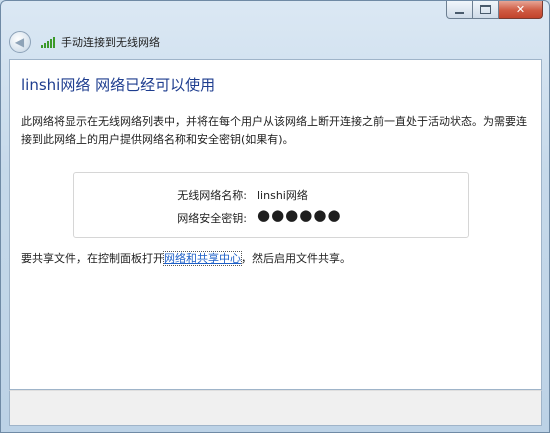  I want to click on minimize-button, so click(459, 10).